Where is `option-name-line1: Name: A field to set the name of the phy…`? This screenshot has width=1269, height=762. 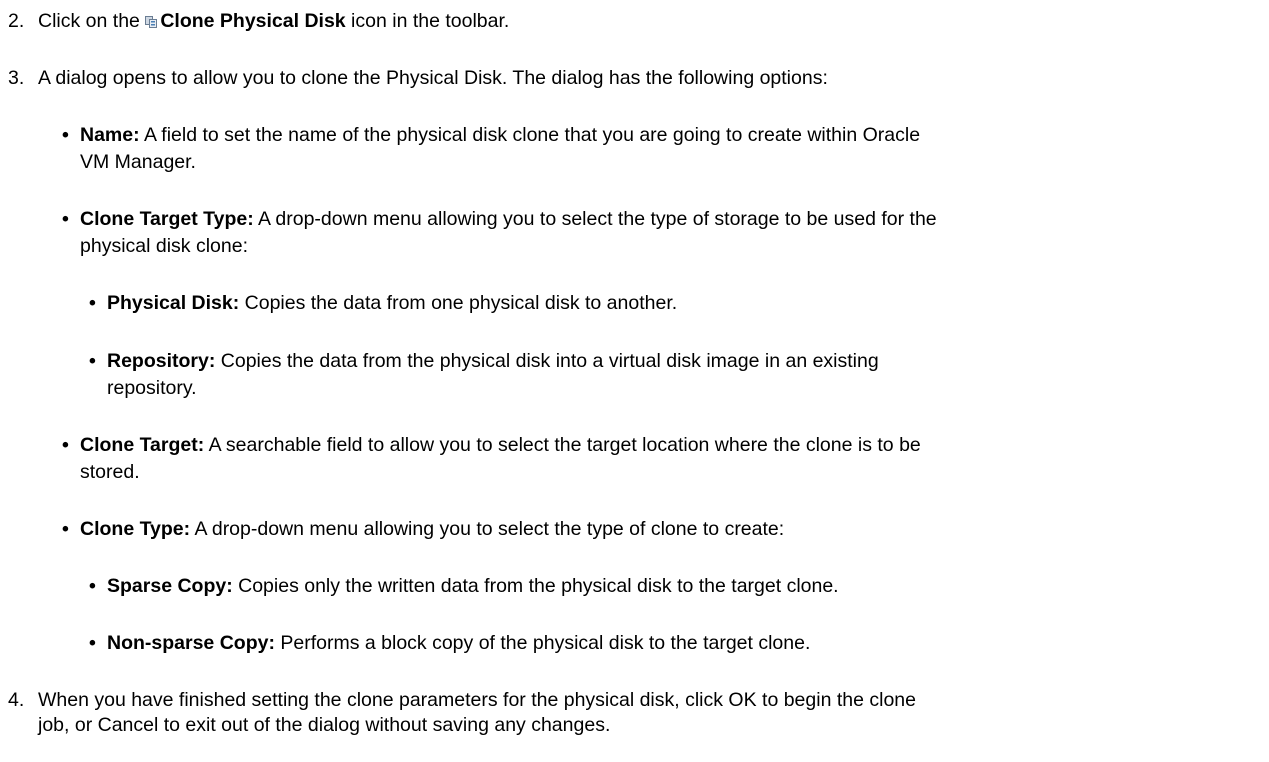
option-name-line1: Name: A field to set the name of the phy… is located at coordinates (500, 135).